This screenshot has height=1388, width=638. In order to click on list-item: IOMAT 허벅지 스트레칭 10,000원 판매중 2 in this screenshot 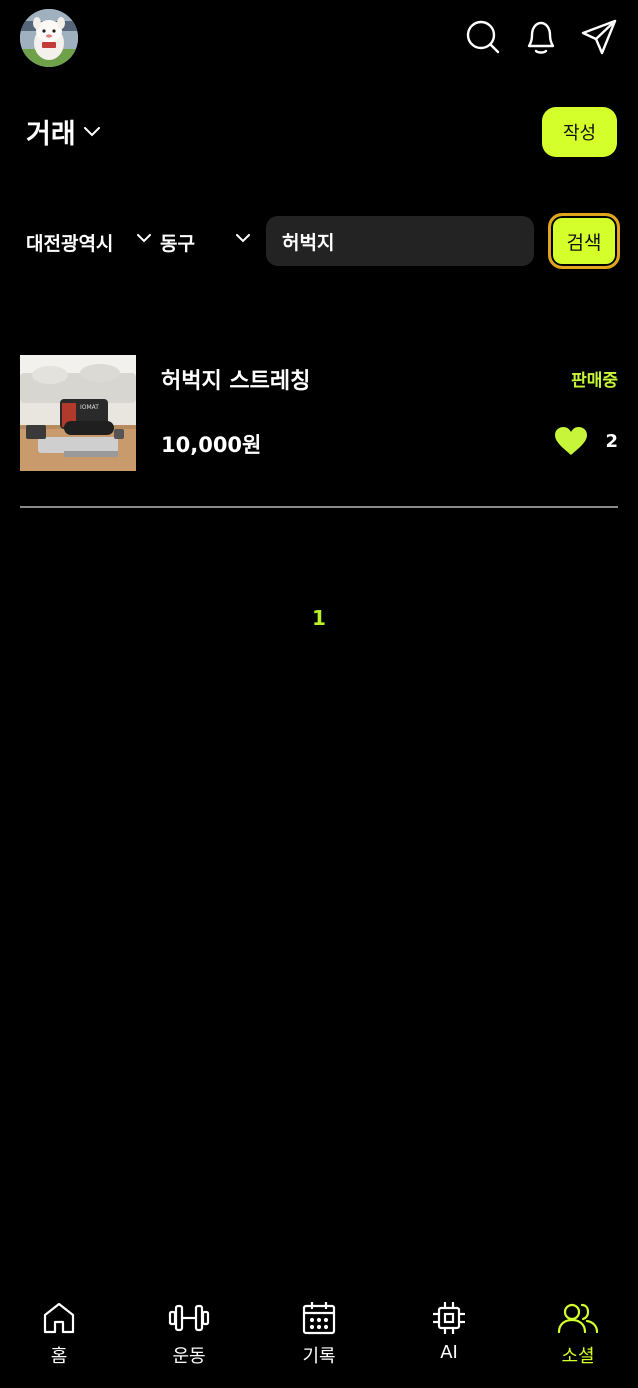, I will do `click(319, 413)`.